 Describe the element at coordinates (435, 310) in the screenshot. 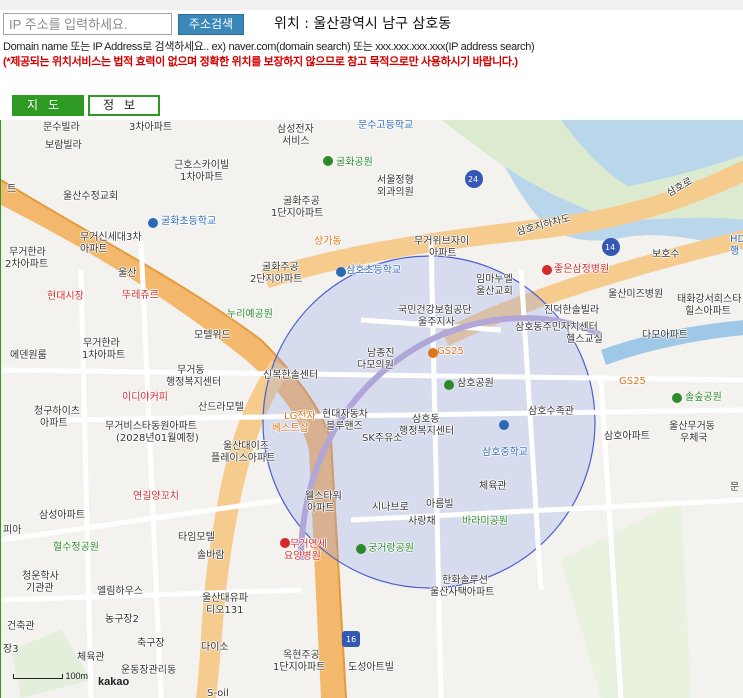

I see `map-label: 국민건강보험공단` at that location.